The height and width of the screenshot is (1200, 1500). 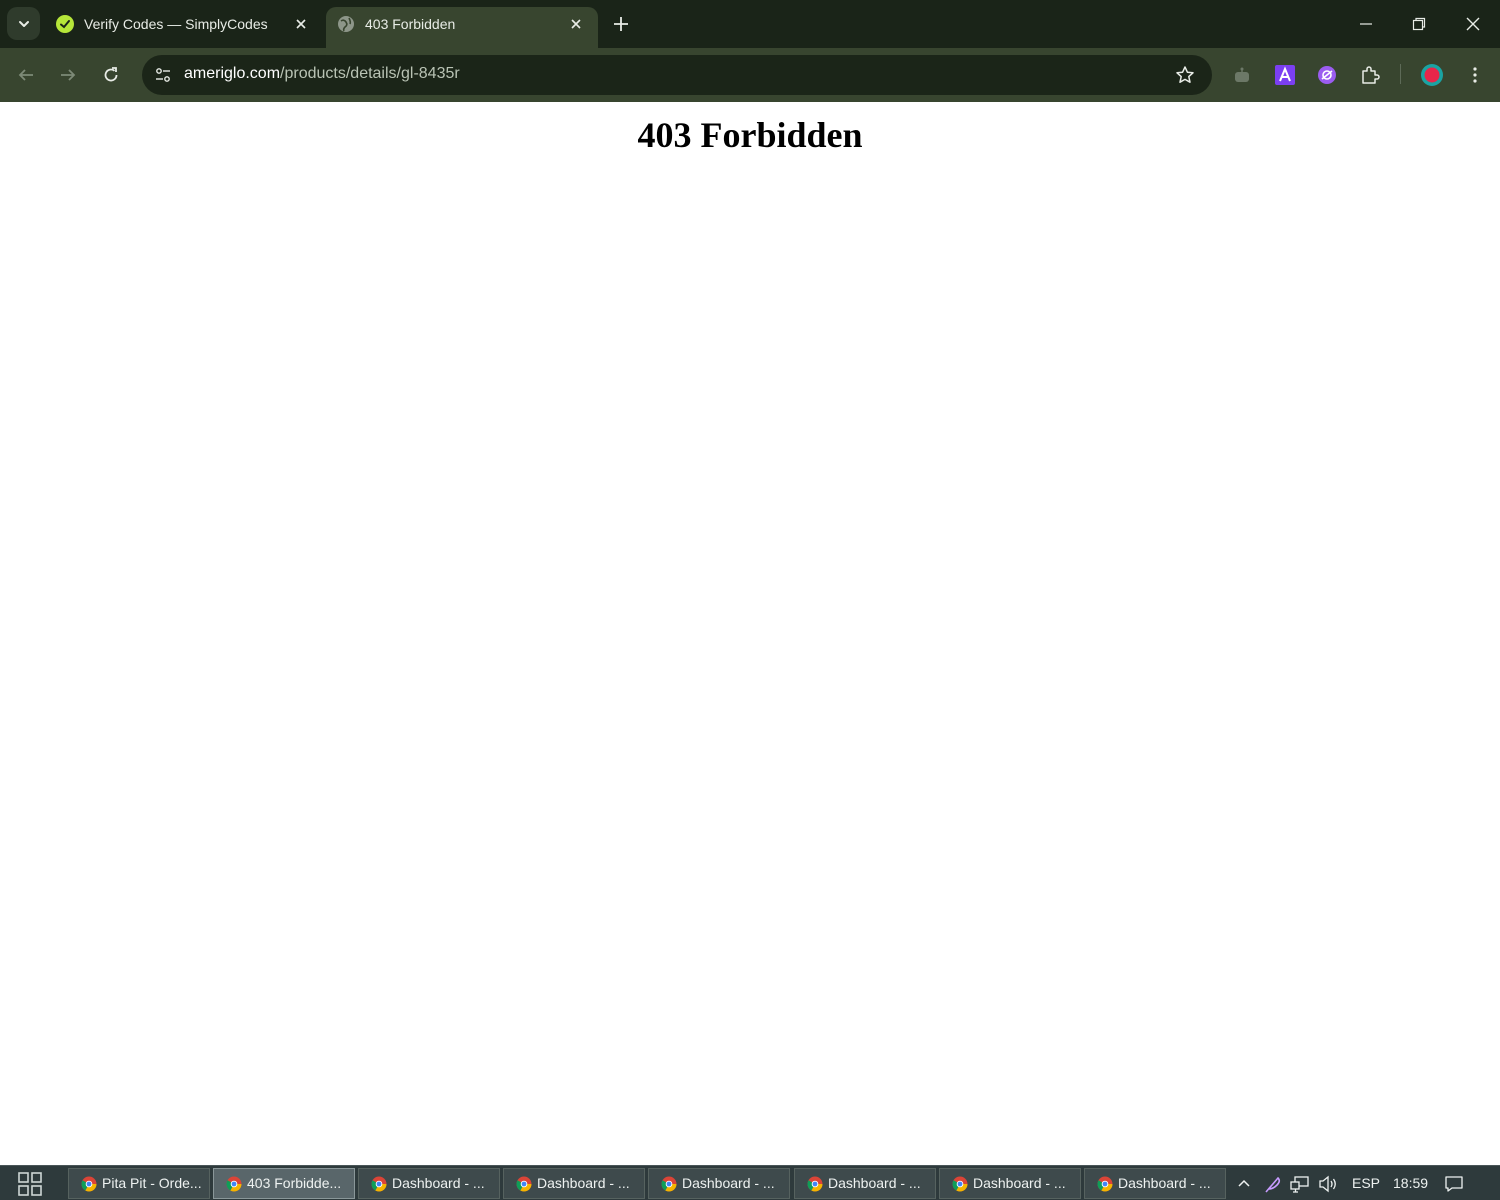 What do you see at coordinates (1285, 75) in the screenshot?
I see `a-extension-icon` at bounding box center [1285, 75].